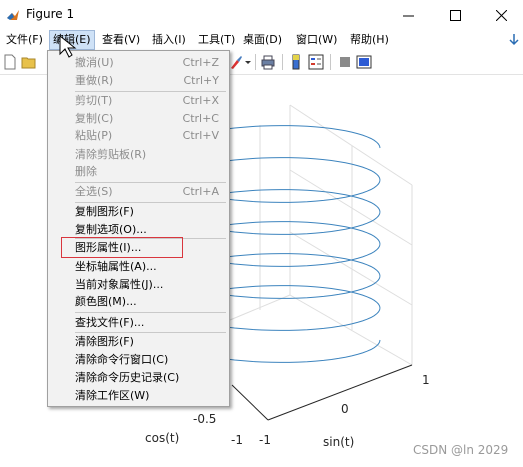 The height and width of the screenshot is (467, 523). I want to click on maximize-icon, so click(455, 15).